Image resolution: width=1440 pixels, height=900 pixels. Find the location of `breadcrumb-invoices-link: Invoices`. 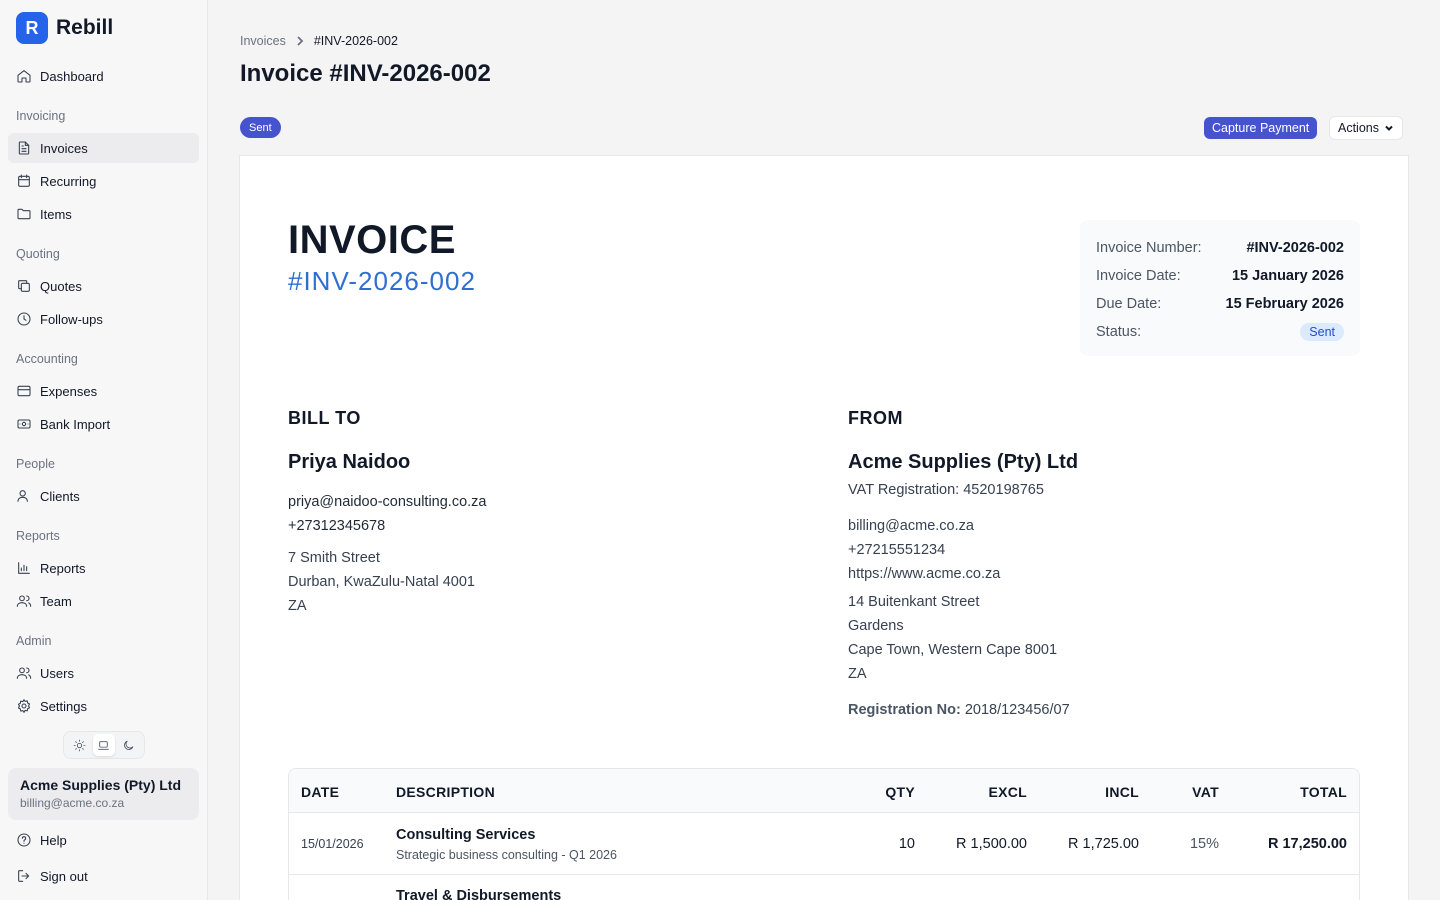

breadcrumb-invoices-link: Invoices is located at coordinates (263, 41).